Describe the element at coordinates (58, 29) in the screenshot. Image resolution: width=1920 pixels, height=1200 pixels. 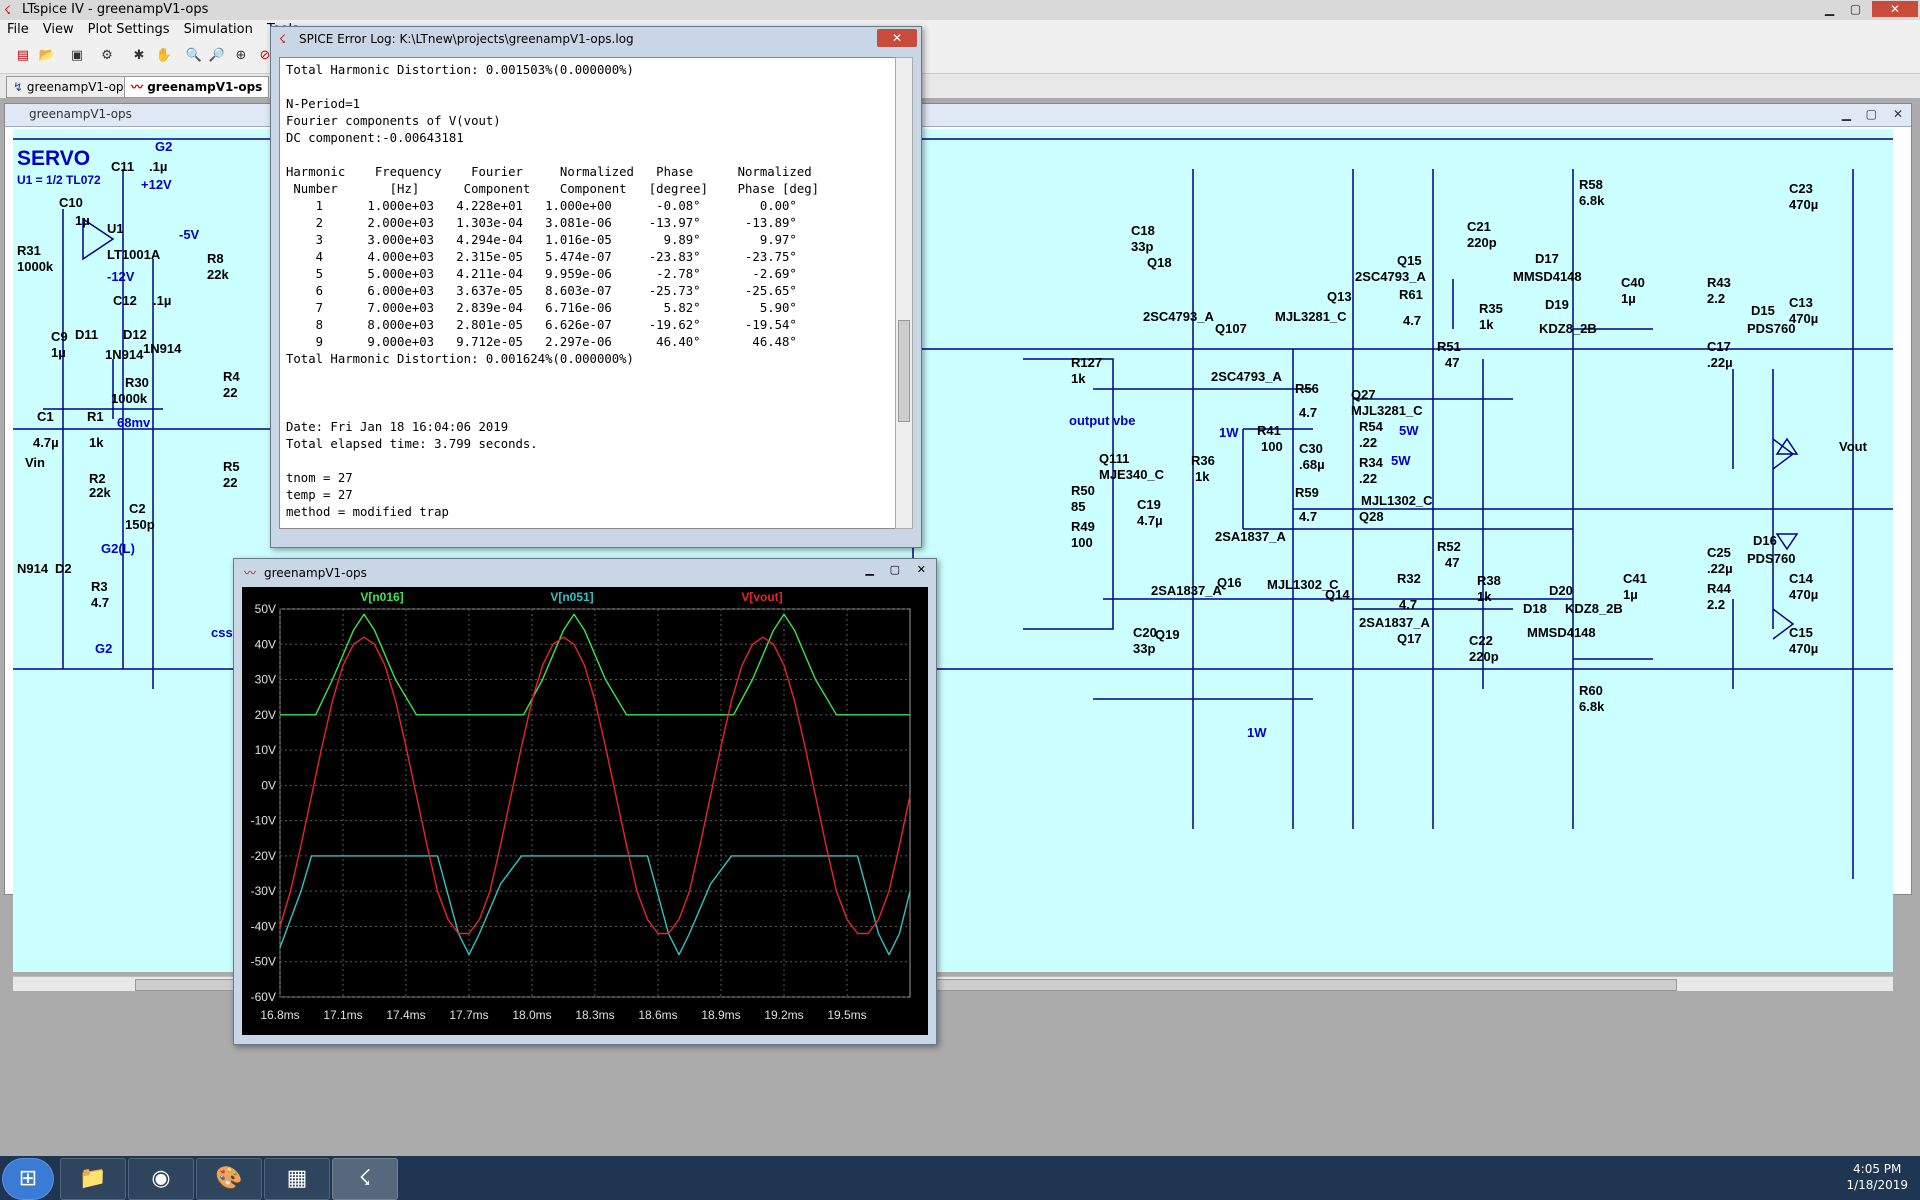
I see `menu-view: View` at that location.